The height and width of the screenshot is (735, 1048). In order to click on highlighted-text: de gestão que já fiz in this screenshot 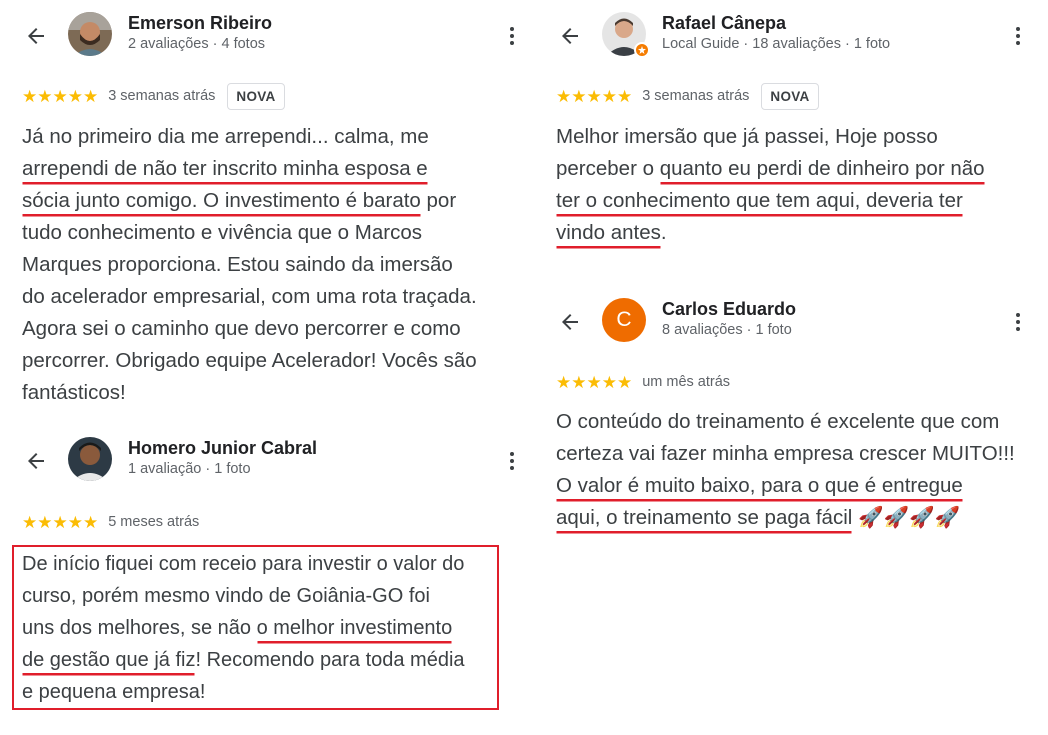, I will do `click(109, 660)`.